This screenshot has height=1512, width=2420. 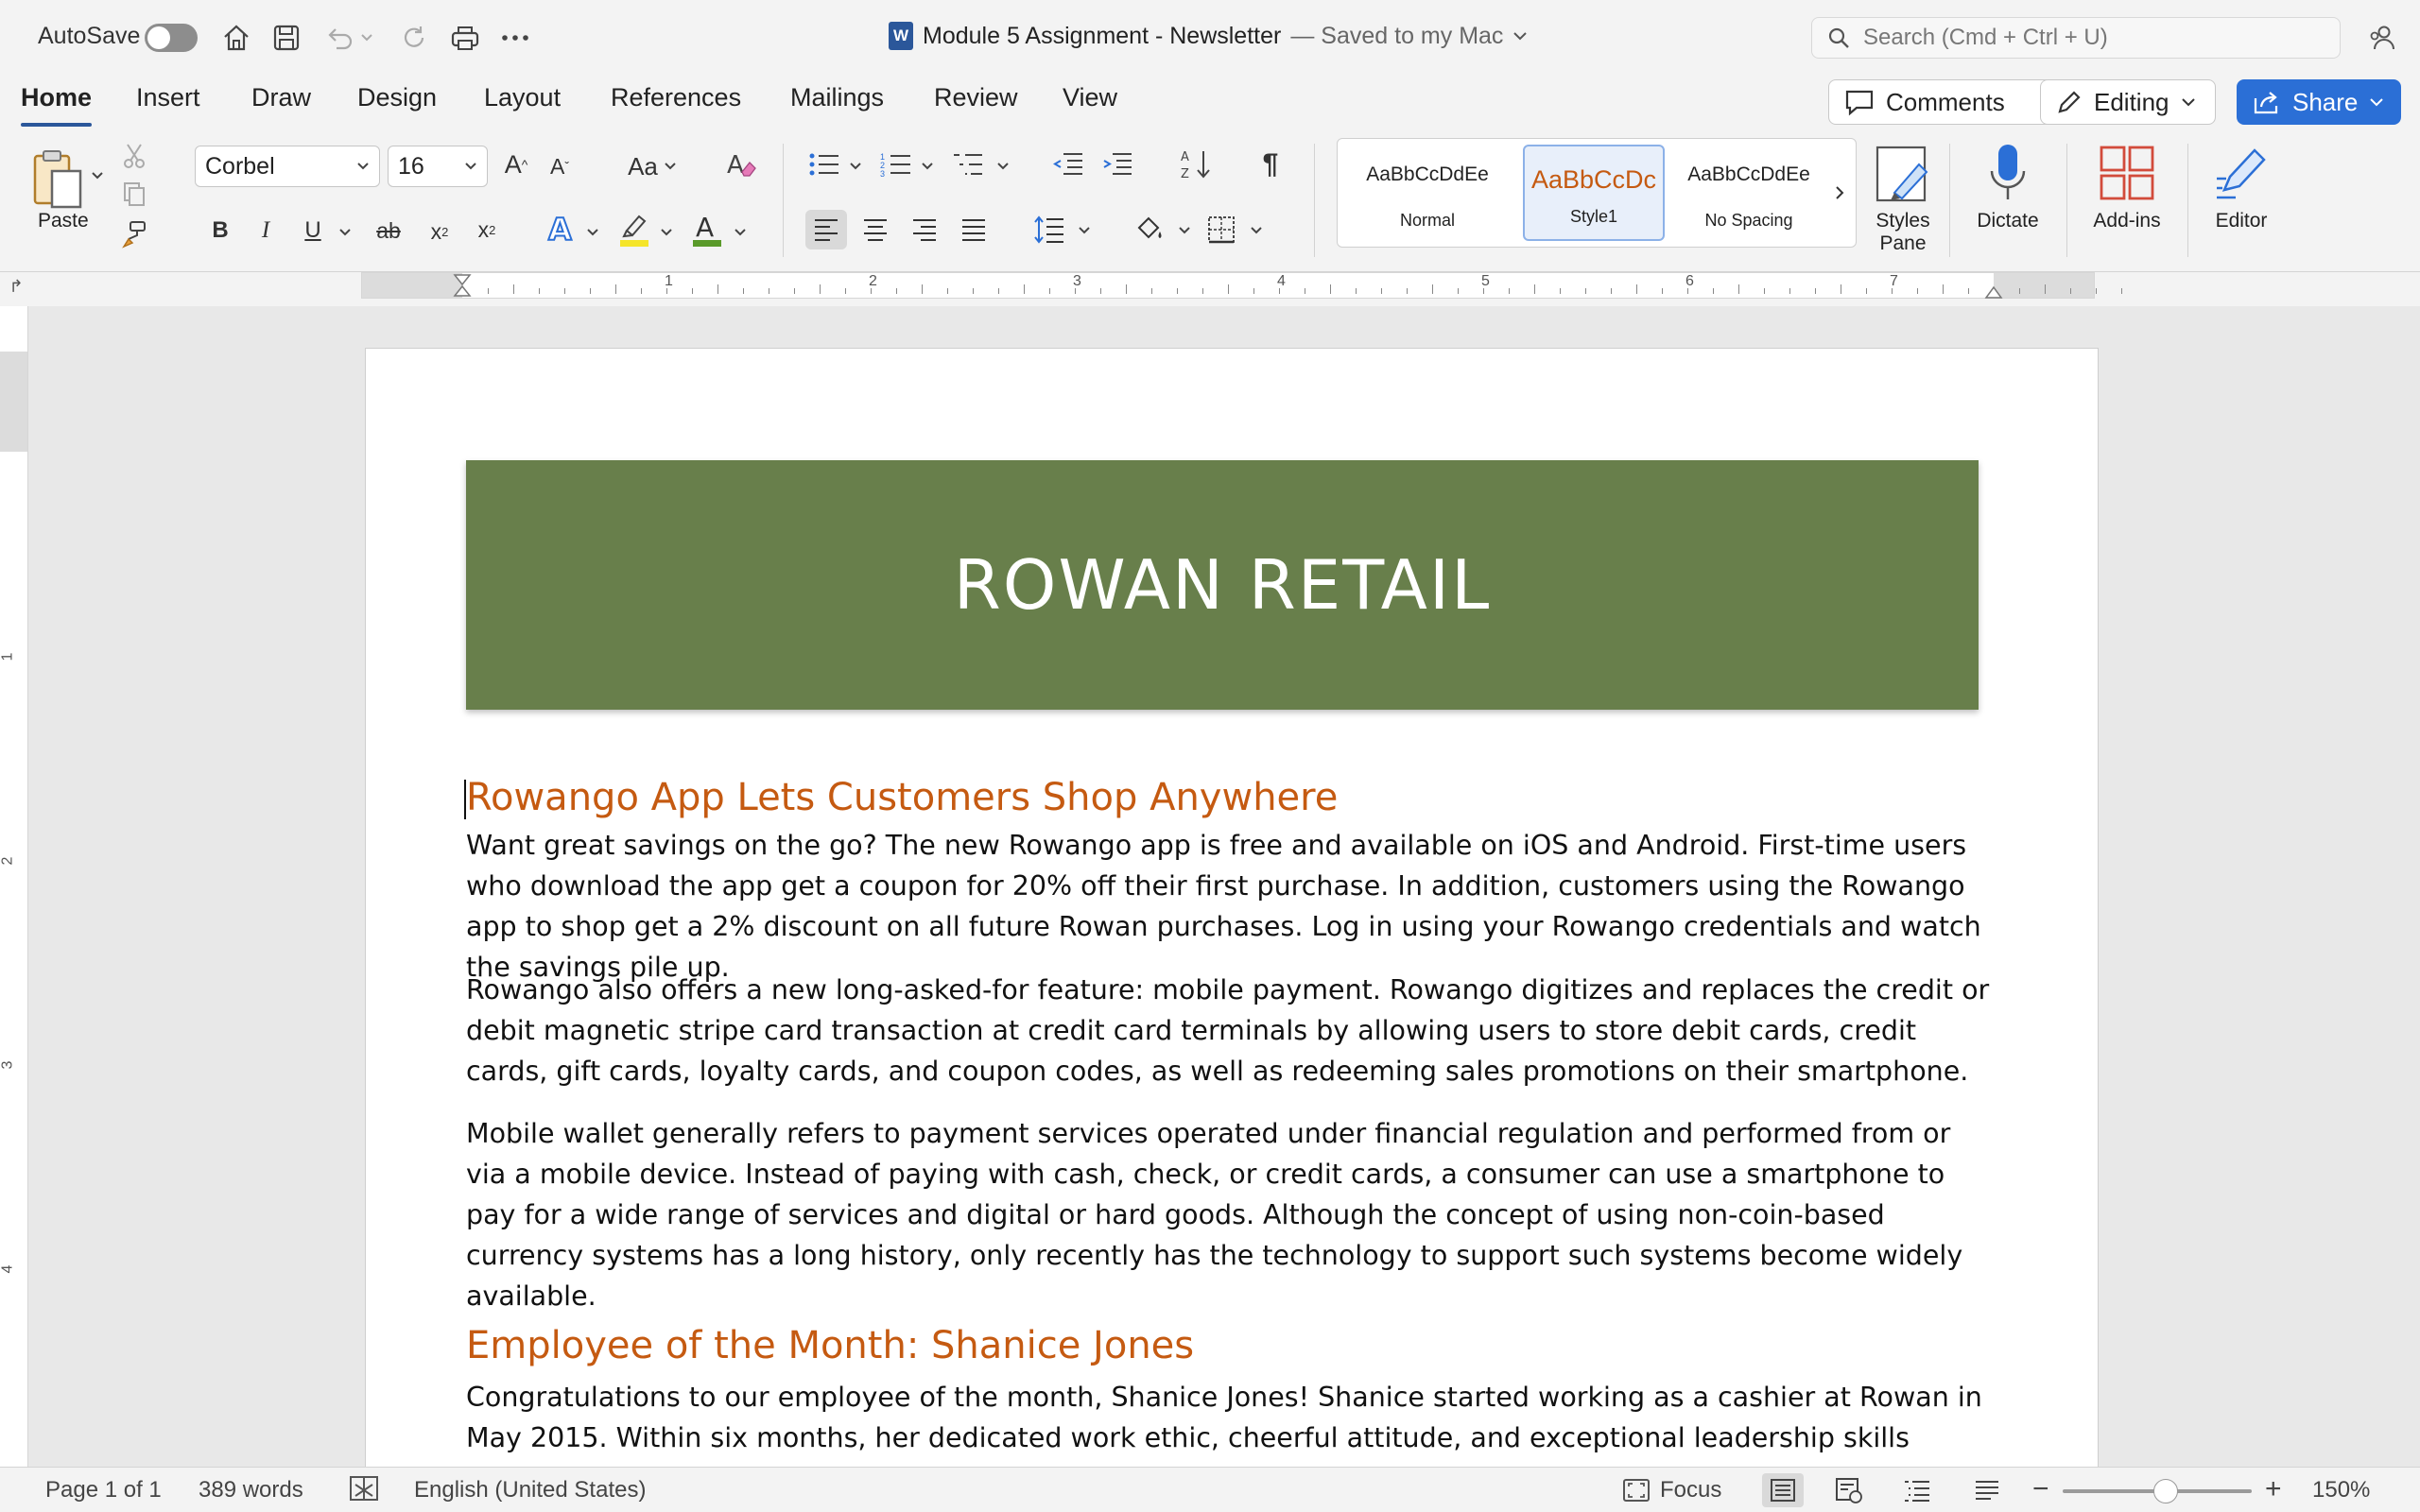 I want to click on more-icon, so click(x=515, y=38).